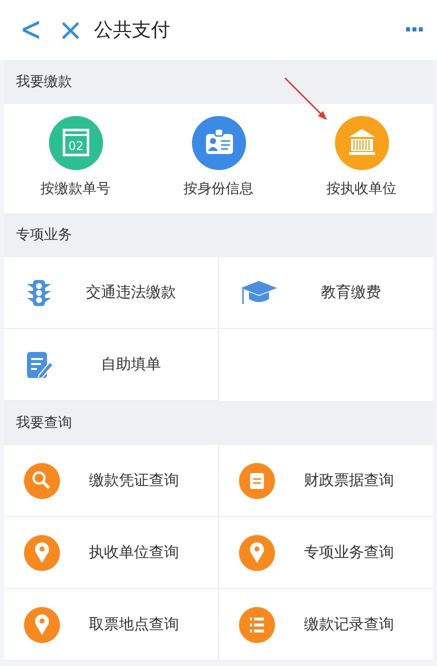 The image size is (437, 666). What do you see at coordinates (218, 235) in the screenshot?
I see `section-header: 专项业务` at bounding box center [218, 235].